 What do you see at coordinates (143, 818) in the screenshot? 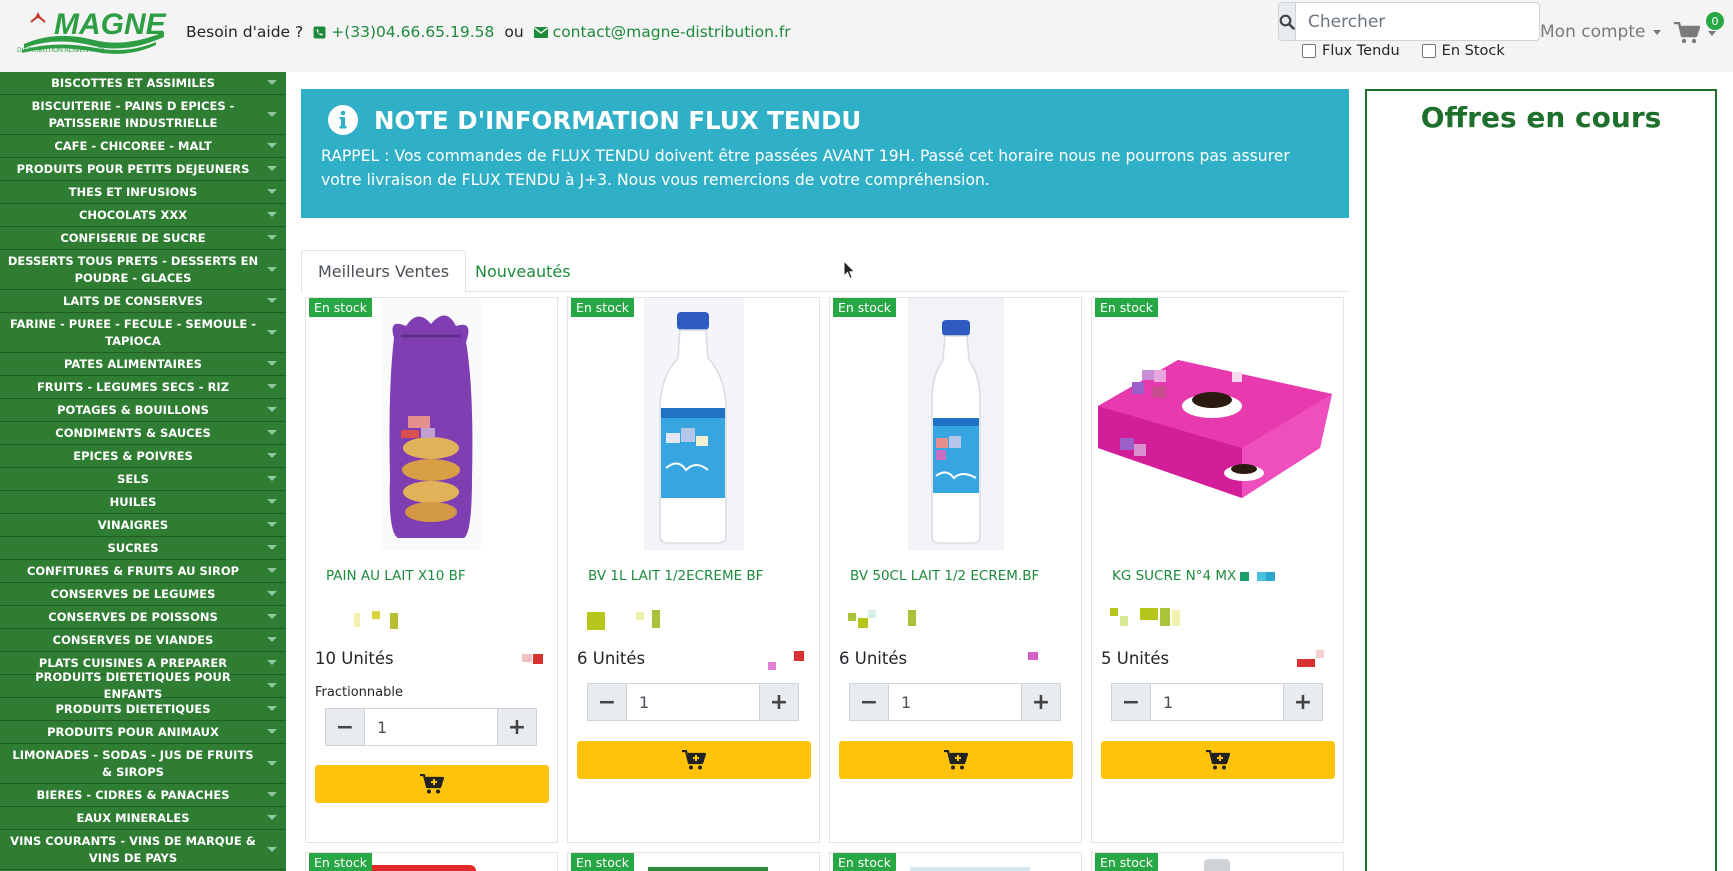
I see `sidebar-item: EAUX MINERALES` at bounding box center [143, 818].